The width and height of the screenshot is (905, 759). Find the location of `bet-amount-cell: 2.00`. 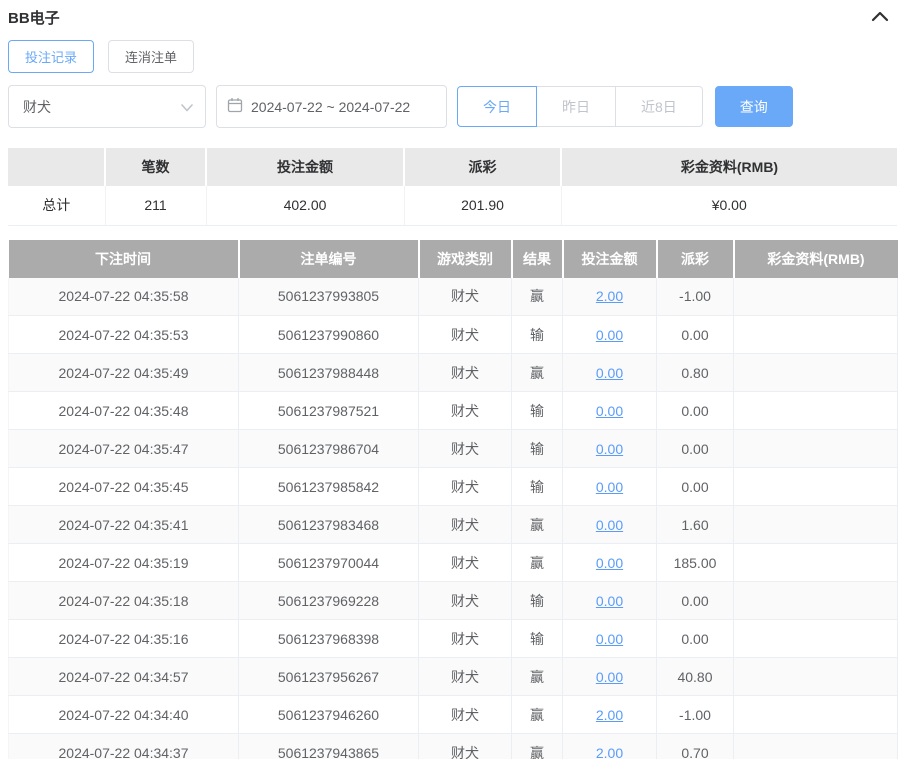

bet-amount-cell: 2.00 is located at coordinates (609, 296).